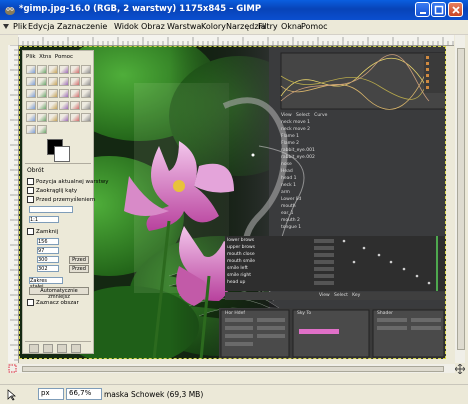  I want to click on background-color-swatch, so click(62, 154).